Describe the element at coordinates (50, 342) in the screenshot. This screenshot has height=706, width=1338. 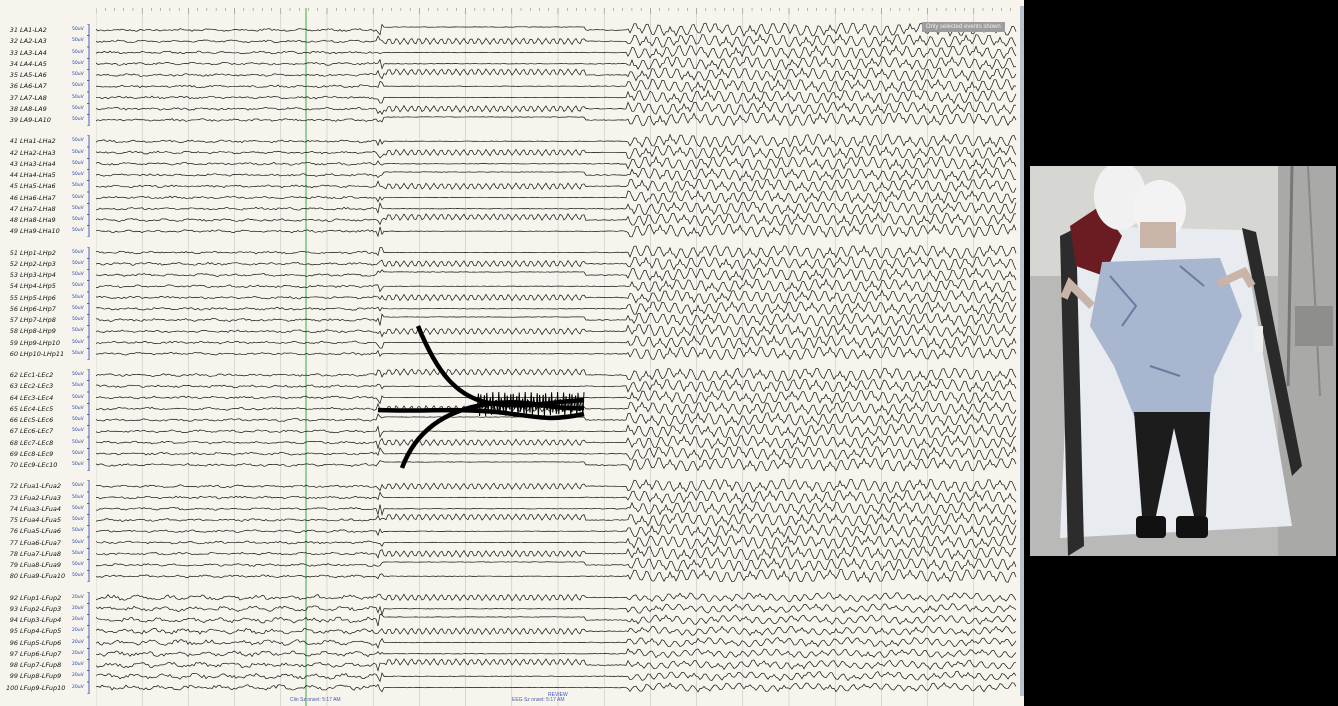
I see `channel-row: 59 LHp9-LHp10 50uV` at that location.